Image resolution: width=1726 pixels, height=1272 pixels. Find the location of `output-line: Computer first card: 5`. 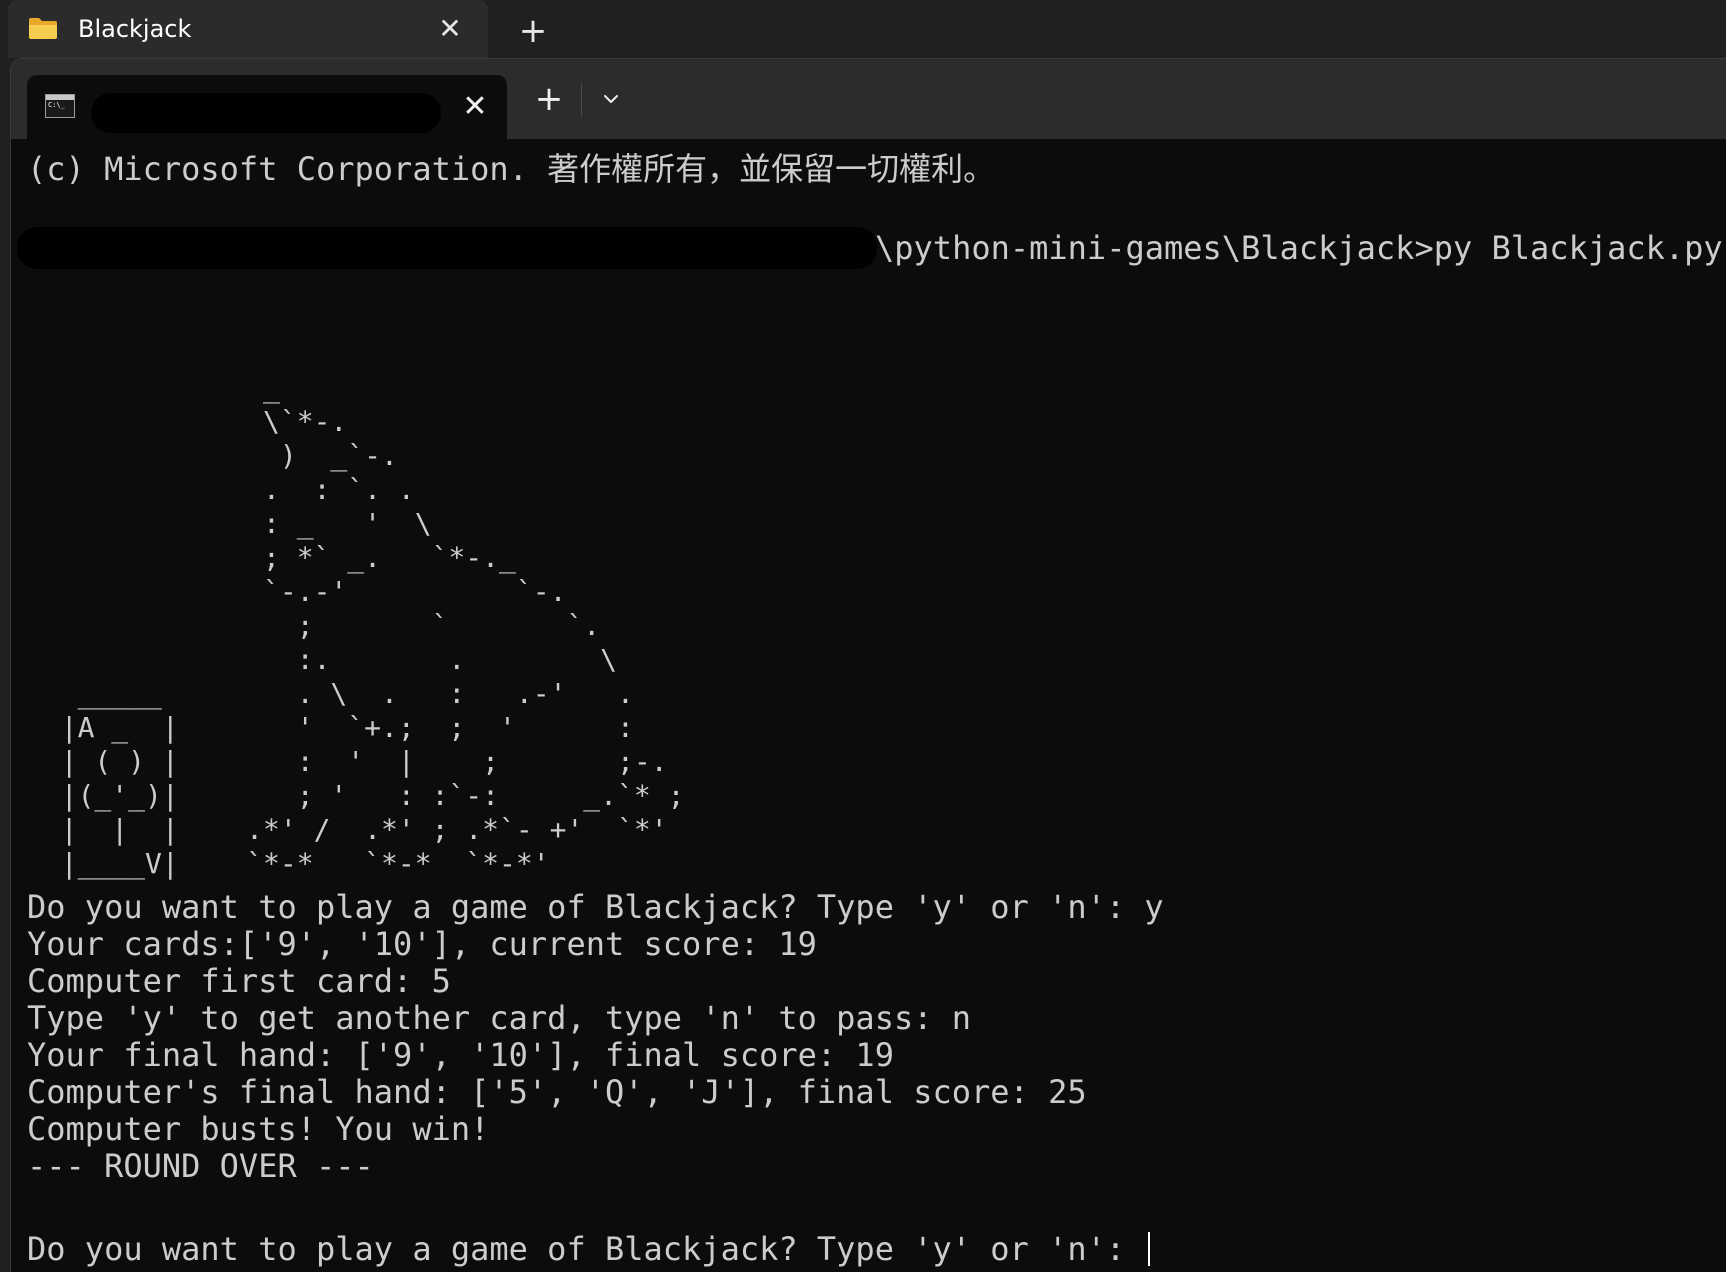

output-line: Computer first card: 5 is located at coordinates (239, 981).